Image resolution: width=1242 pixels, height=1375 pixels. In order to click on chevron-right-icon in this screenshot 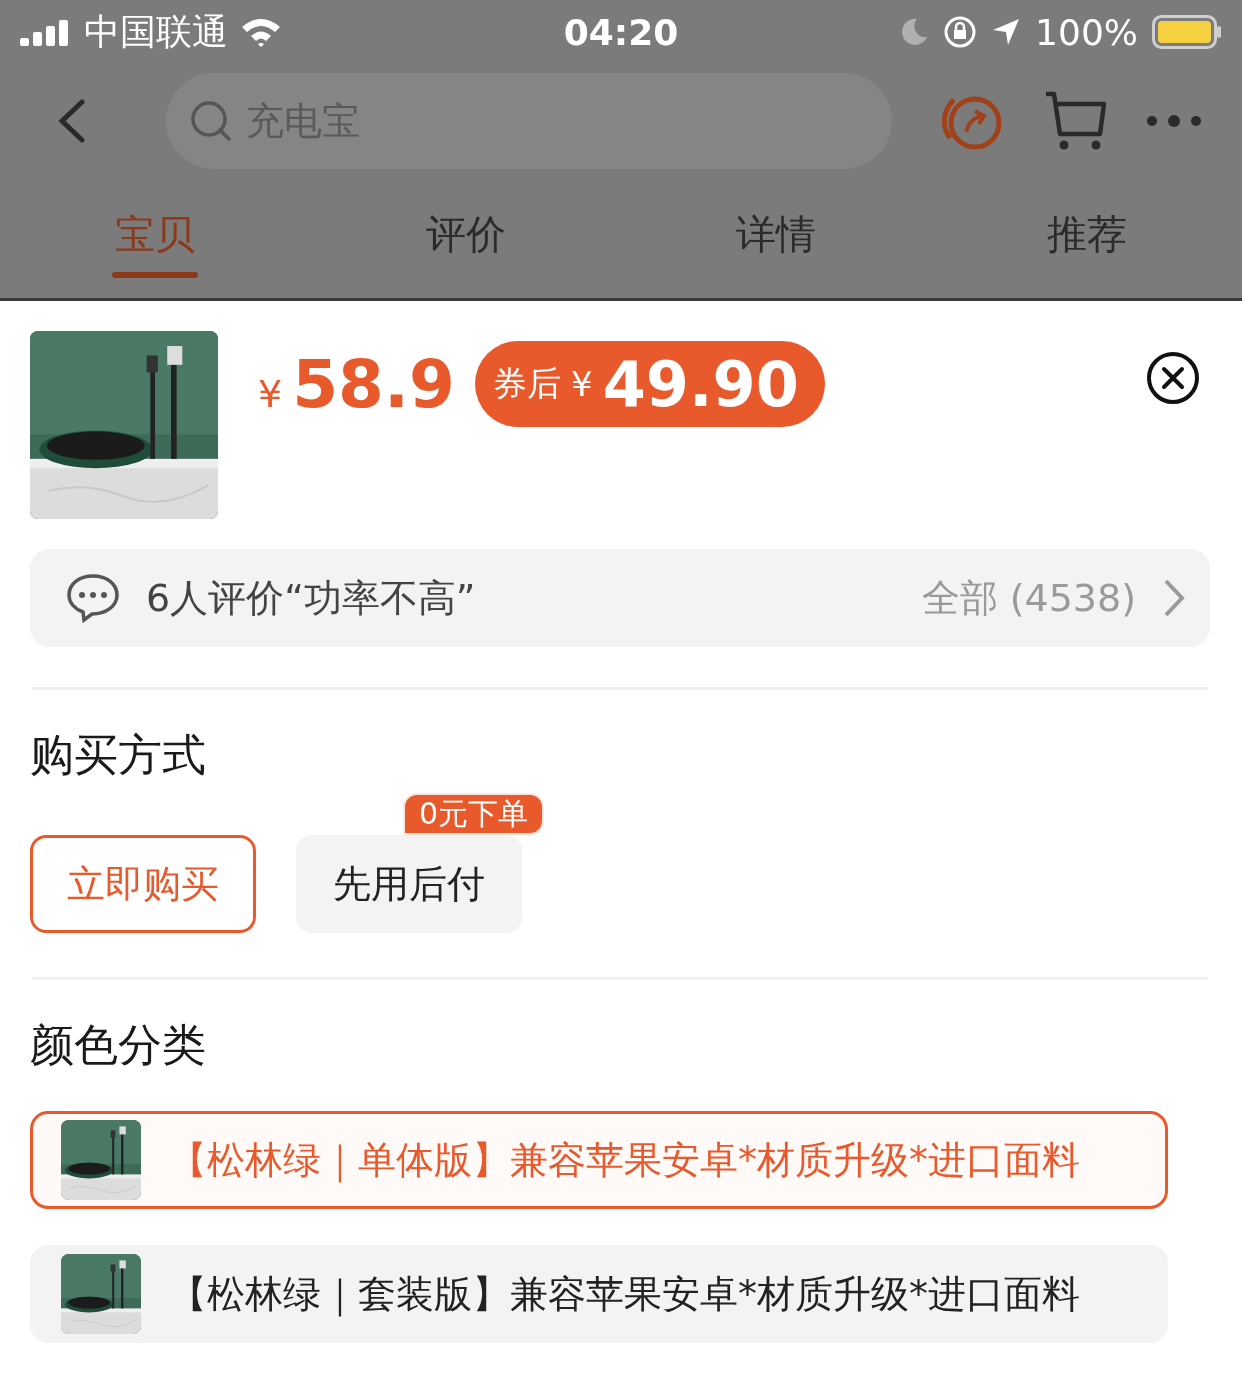, I will do `click(1174, 598)`.